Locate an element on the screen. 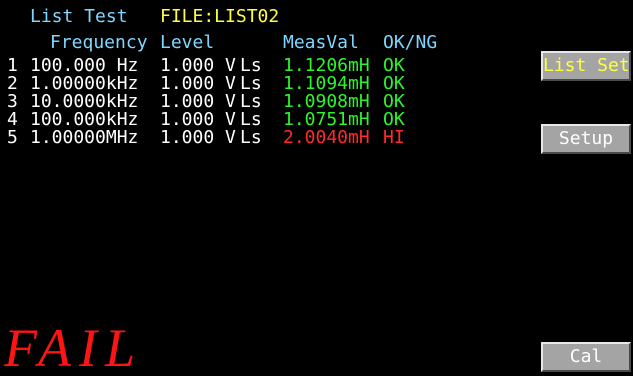 This screenshot has width=633, height=376. fail-verdict: FAIL is located at coordinates (74, 347).